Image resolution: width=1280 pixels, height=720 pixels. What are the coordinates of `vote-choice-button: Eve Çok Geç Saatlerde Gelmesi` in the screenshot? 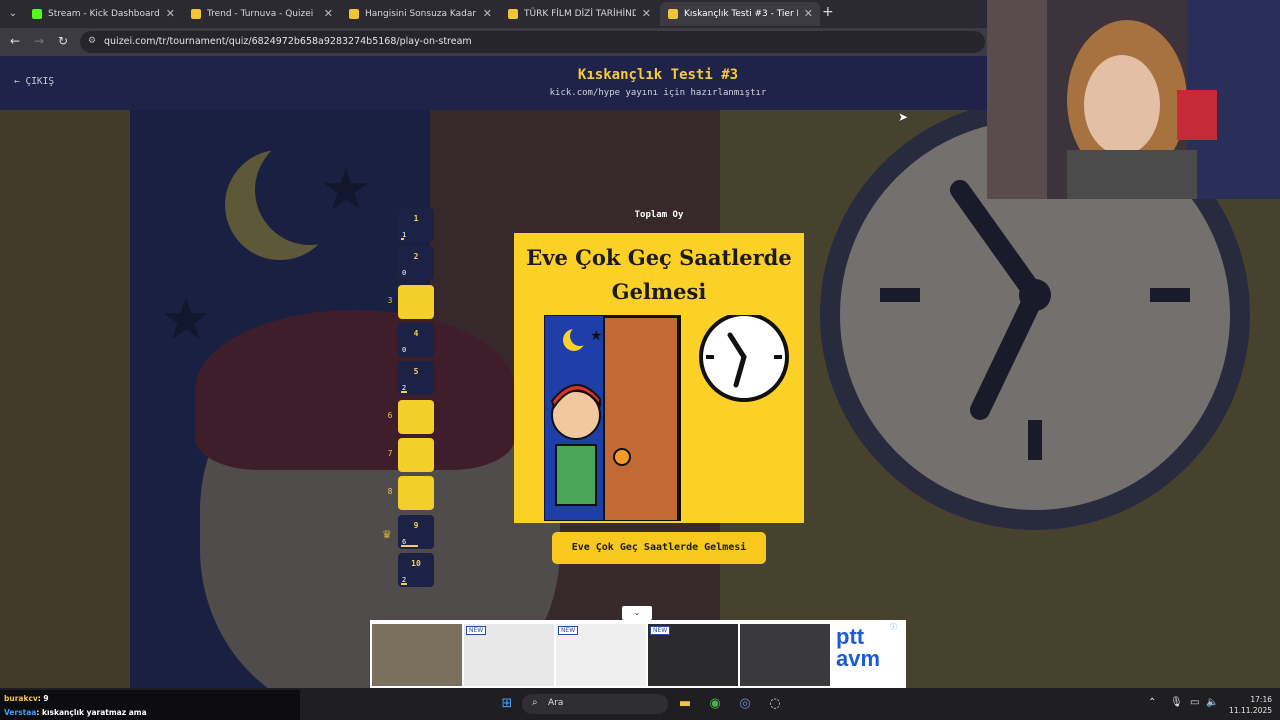 It's located at (659, 548).